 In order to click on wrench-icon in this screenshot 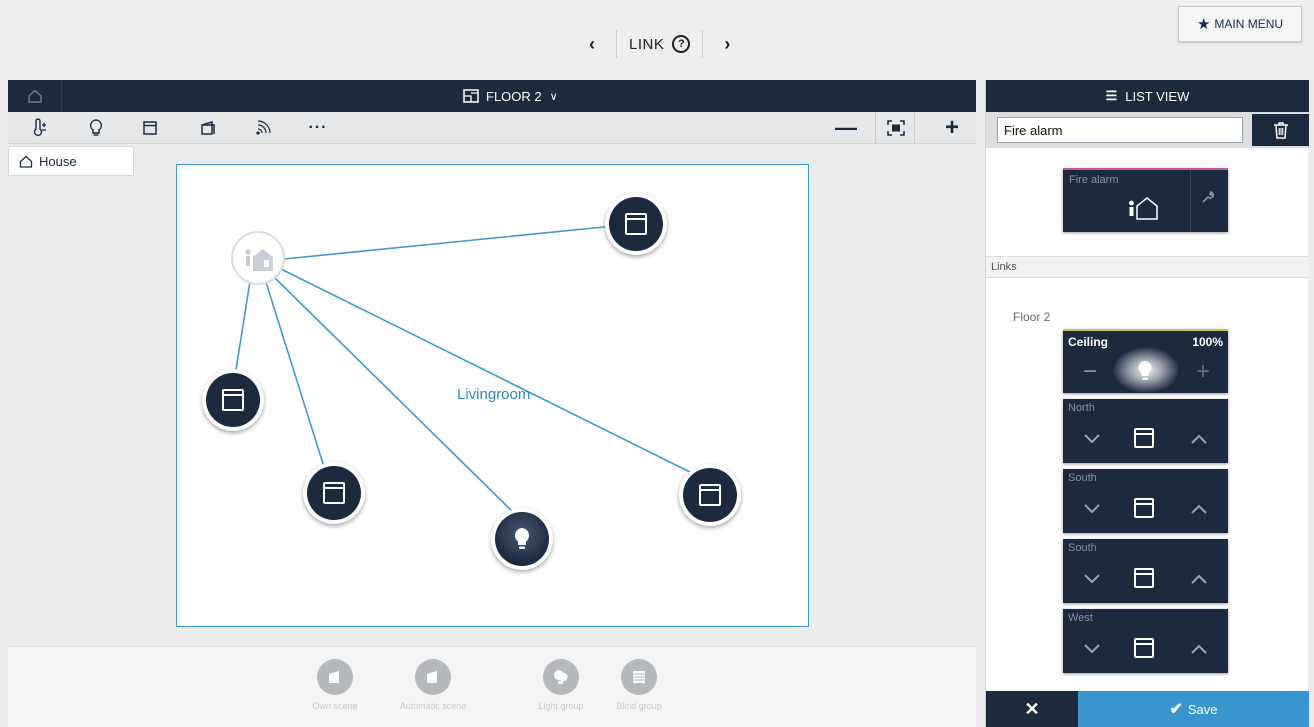, I will do `click(1208, 199)`.